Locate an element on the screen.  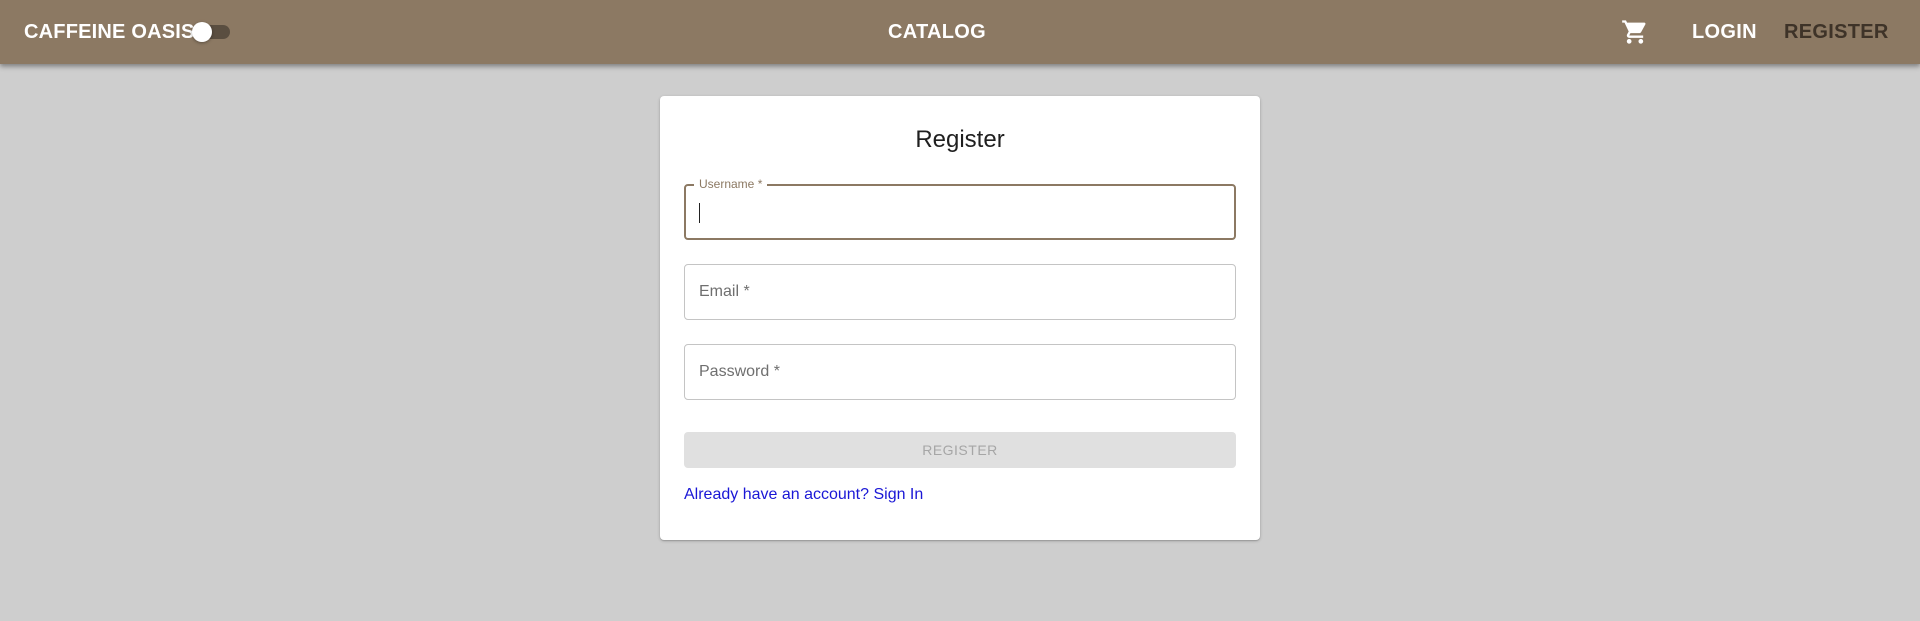
page-title: Register is located at coordinates (960, 139).